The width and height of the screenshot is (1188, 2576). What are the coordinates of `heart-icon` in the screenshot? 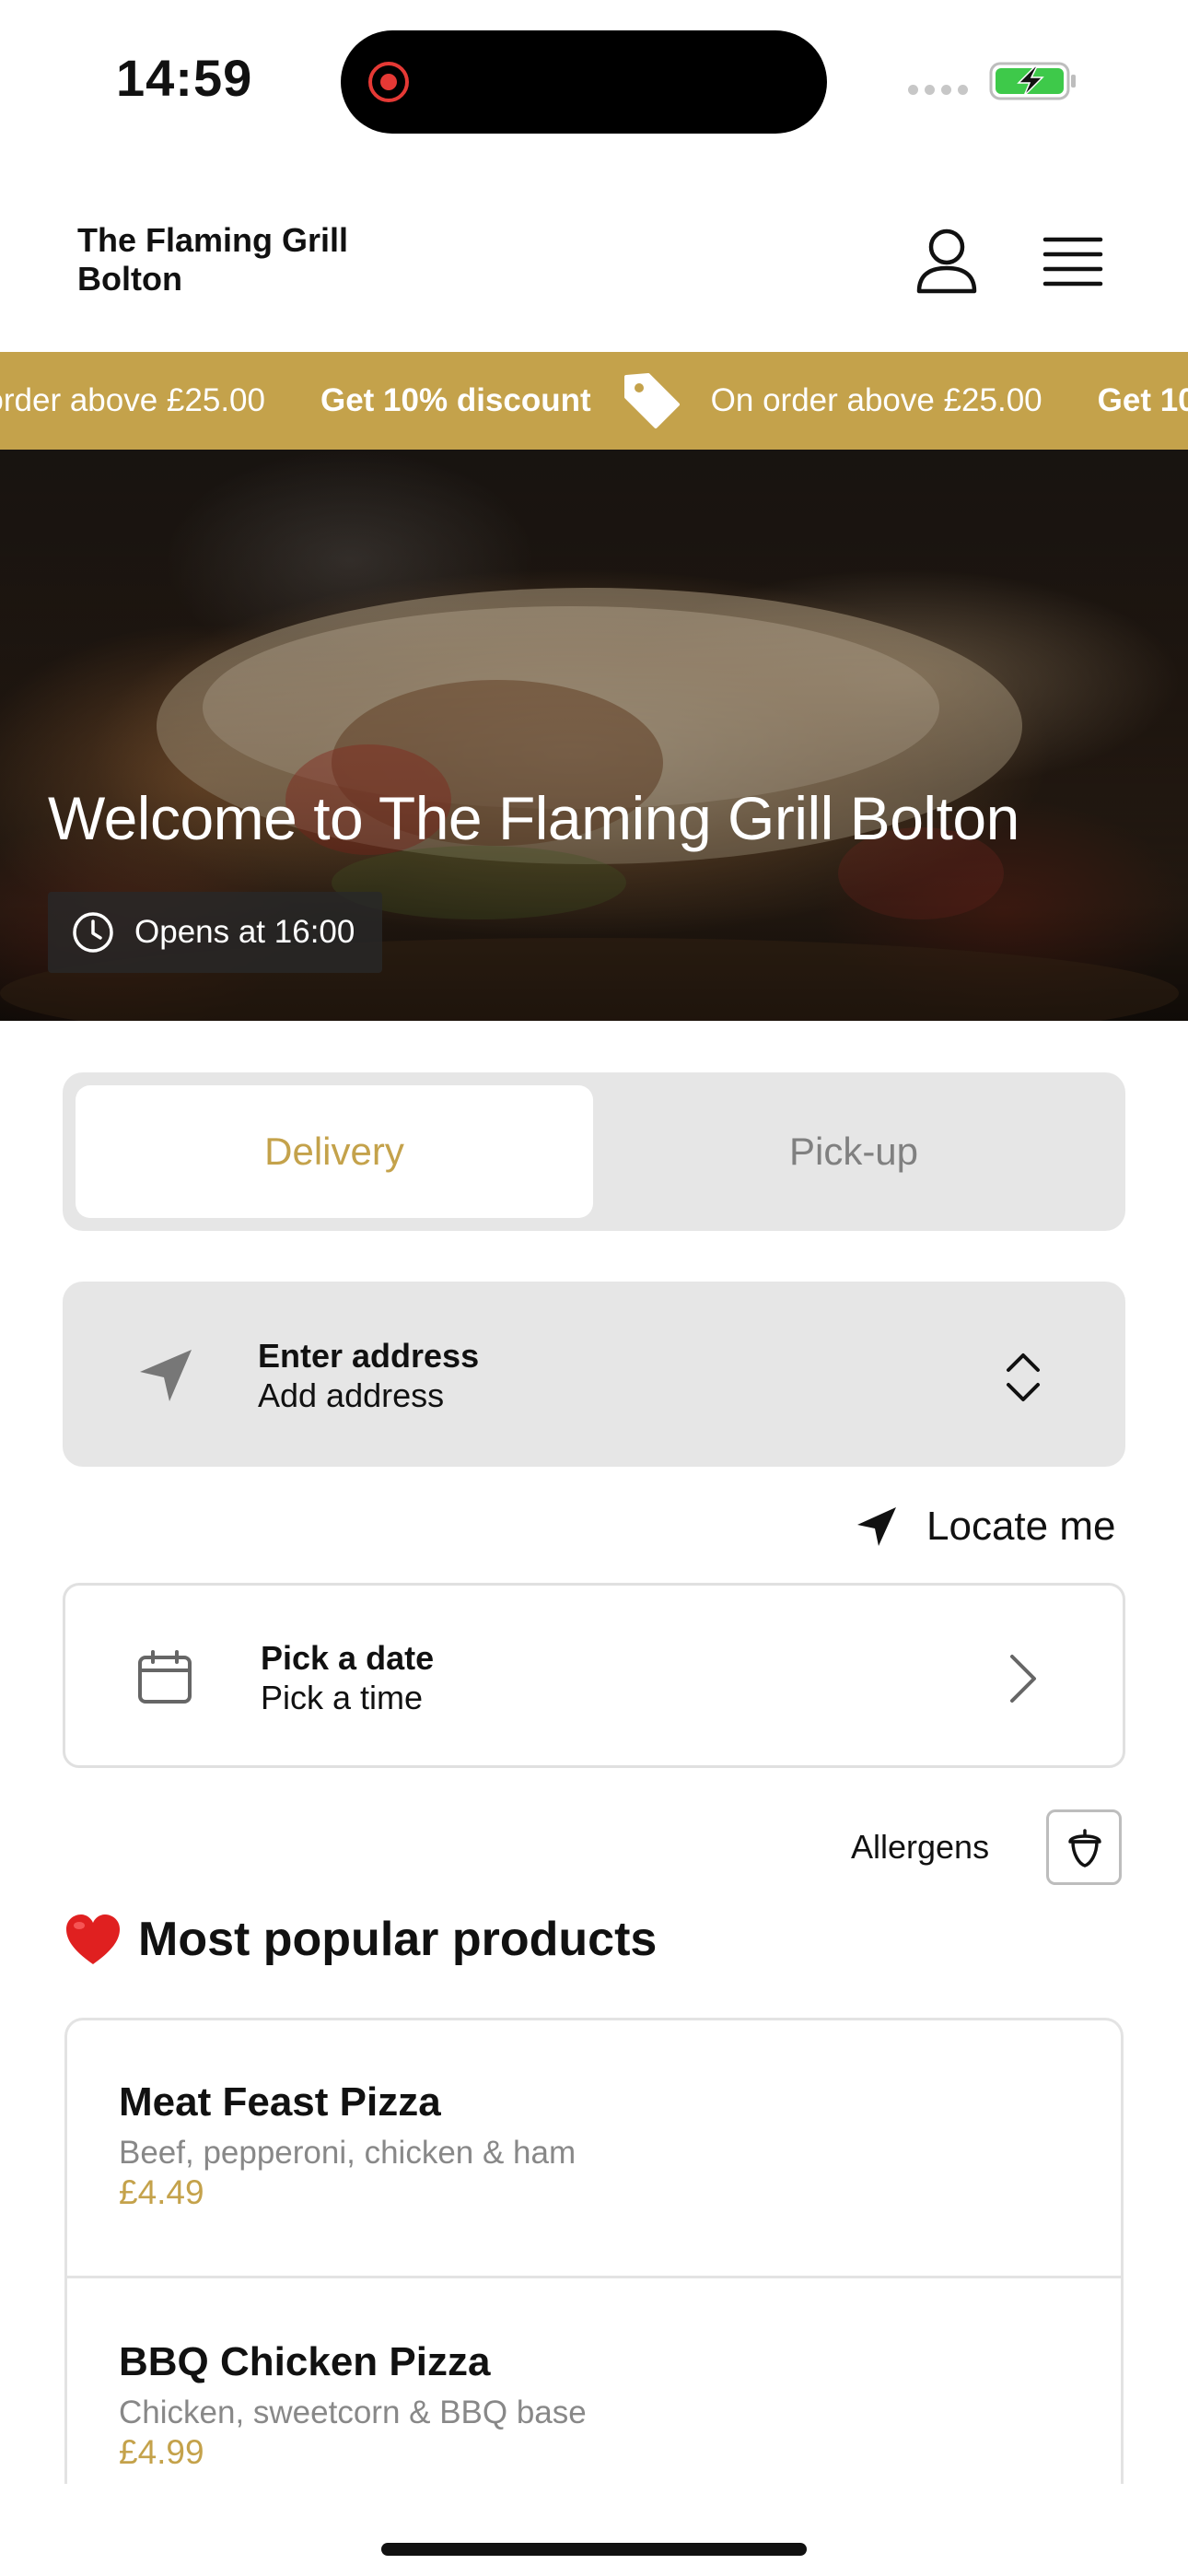 It's located at (93, 1939).